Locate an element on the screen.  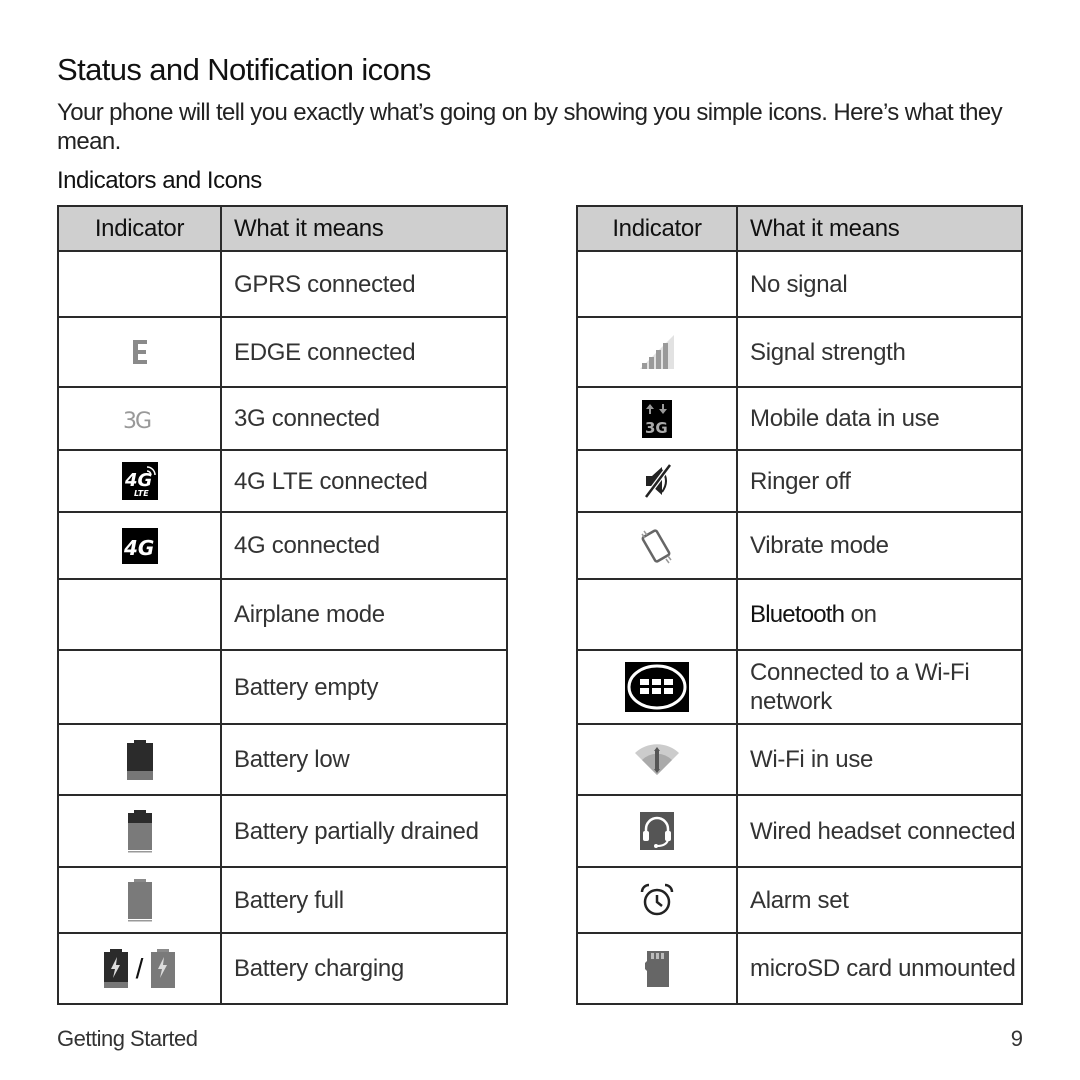
meaning-cell: Battery full is located at coordinates (364, 900).